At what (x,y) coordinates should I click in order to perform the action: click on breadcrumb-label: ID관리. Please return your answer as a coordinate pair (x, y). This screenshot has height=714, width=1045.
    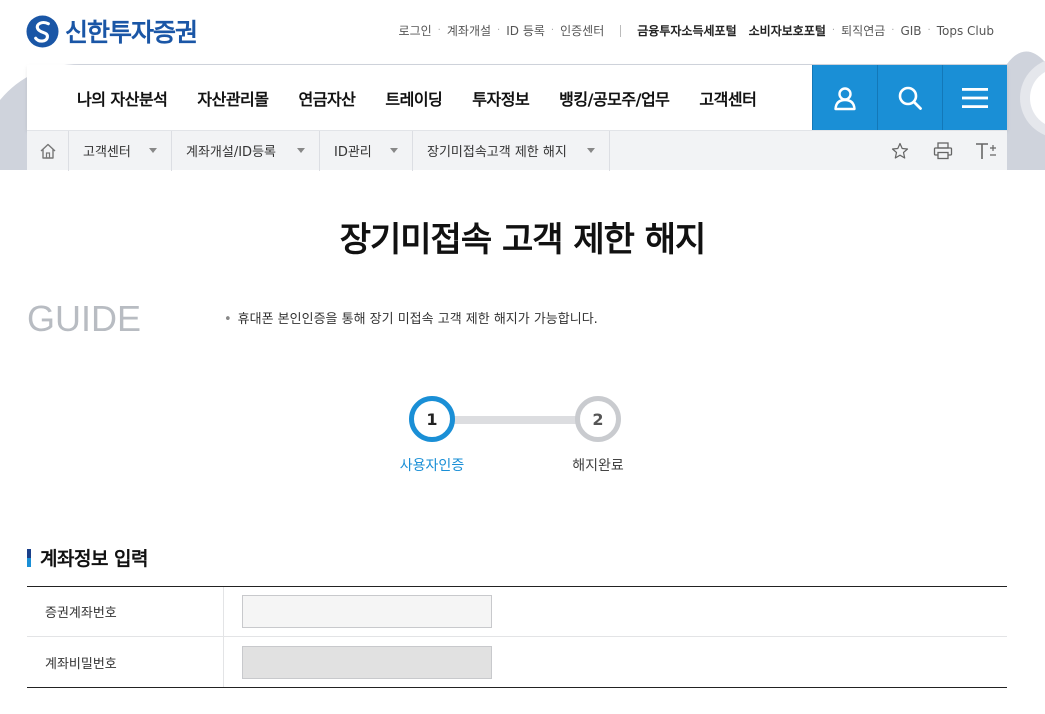
    Looking at the image, I should click on (353, 152).